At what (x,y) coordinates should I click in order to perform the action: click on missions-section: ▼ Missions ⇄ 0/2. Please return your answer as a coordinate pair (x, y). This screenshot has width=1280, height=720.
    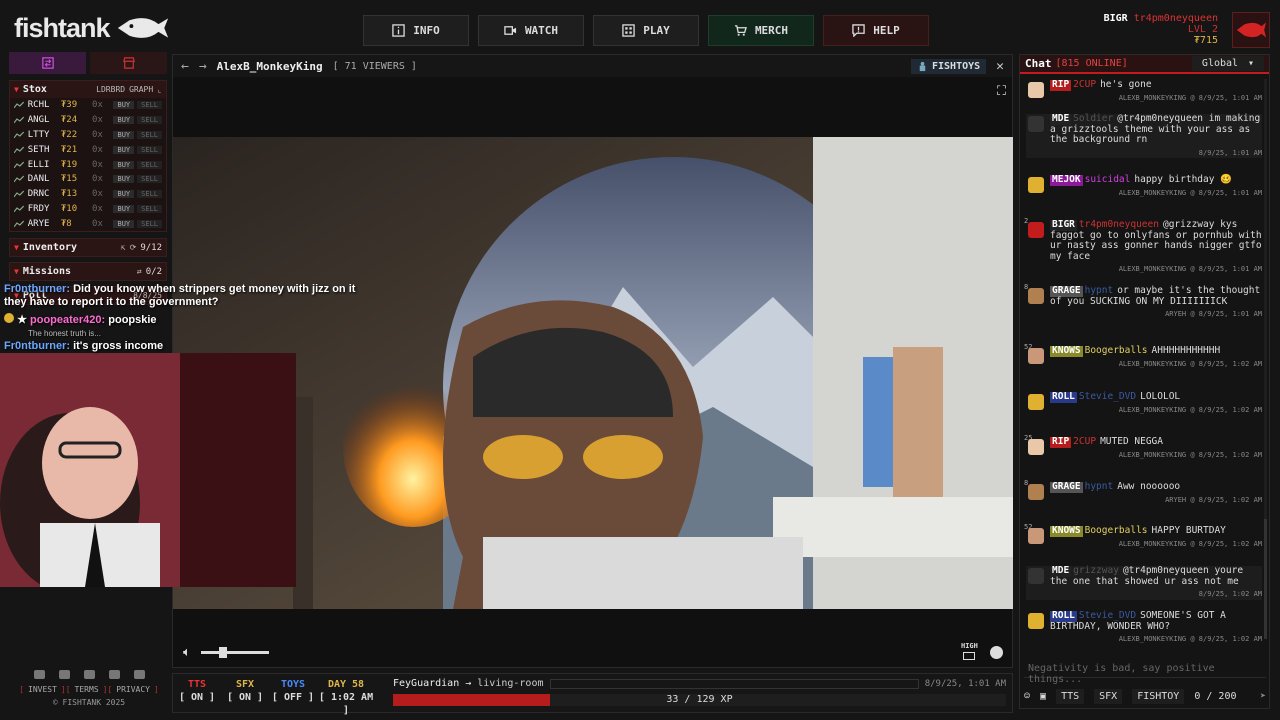
    Looking at the image, I should click on (88, 272).